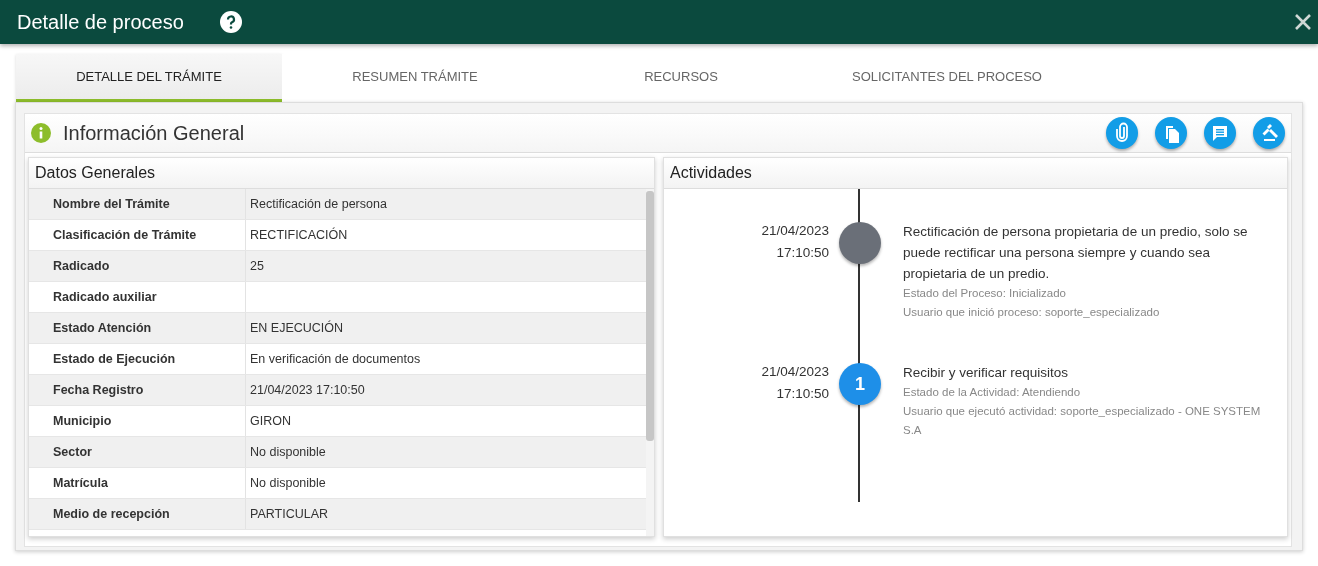  What do you see at coordinates (137, 390) in the screenshot?
I see `field-label: Fecha Registro` at bounding box center [137, 390].